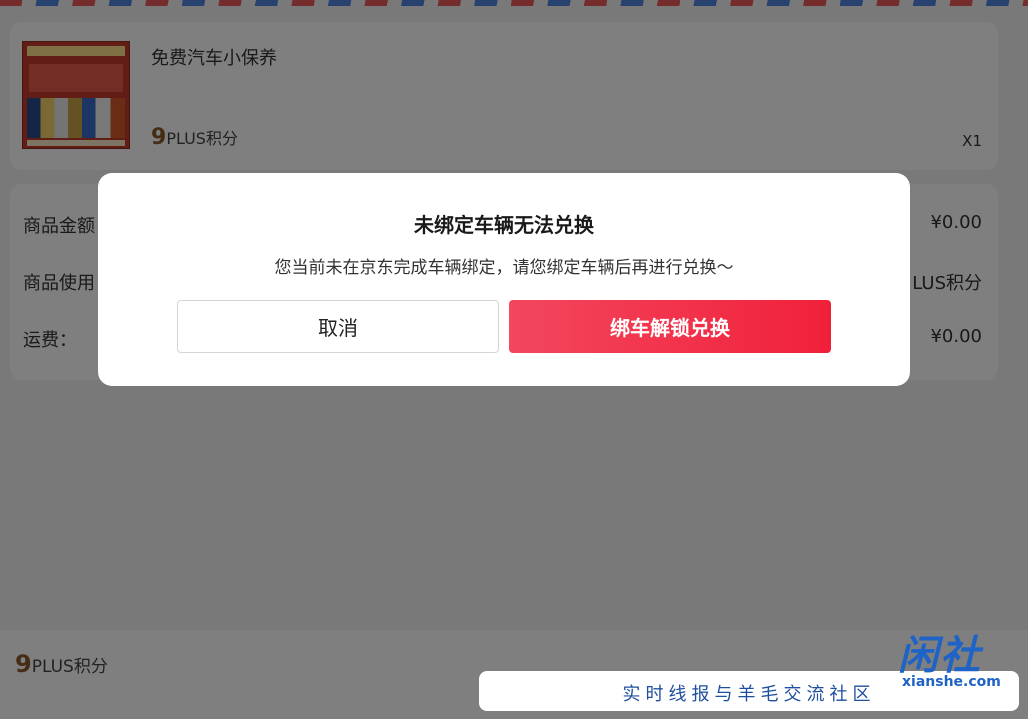 This screenshot has height=719, width=1028. What do you see at coordinates (951, 682) in the screenshot?
I see `watermark-url: xianshe.com` at bounding box center [951, 682].